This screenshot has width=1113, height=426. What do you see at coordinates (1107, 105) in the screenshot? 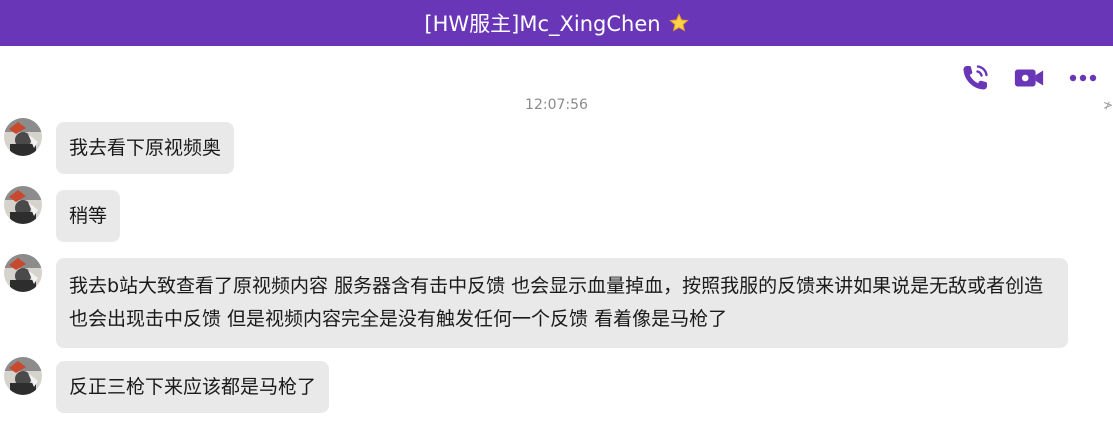
I see `edge-mark: ≯` at bounding box center [1107, 105].